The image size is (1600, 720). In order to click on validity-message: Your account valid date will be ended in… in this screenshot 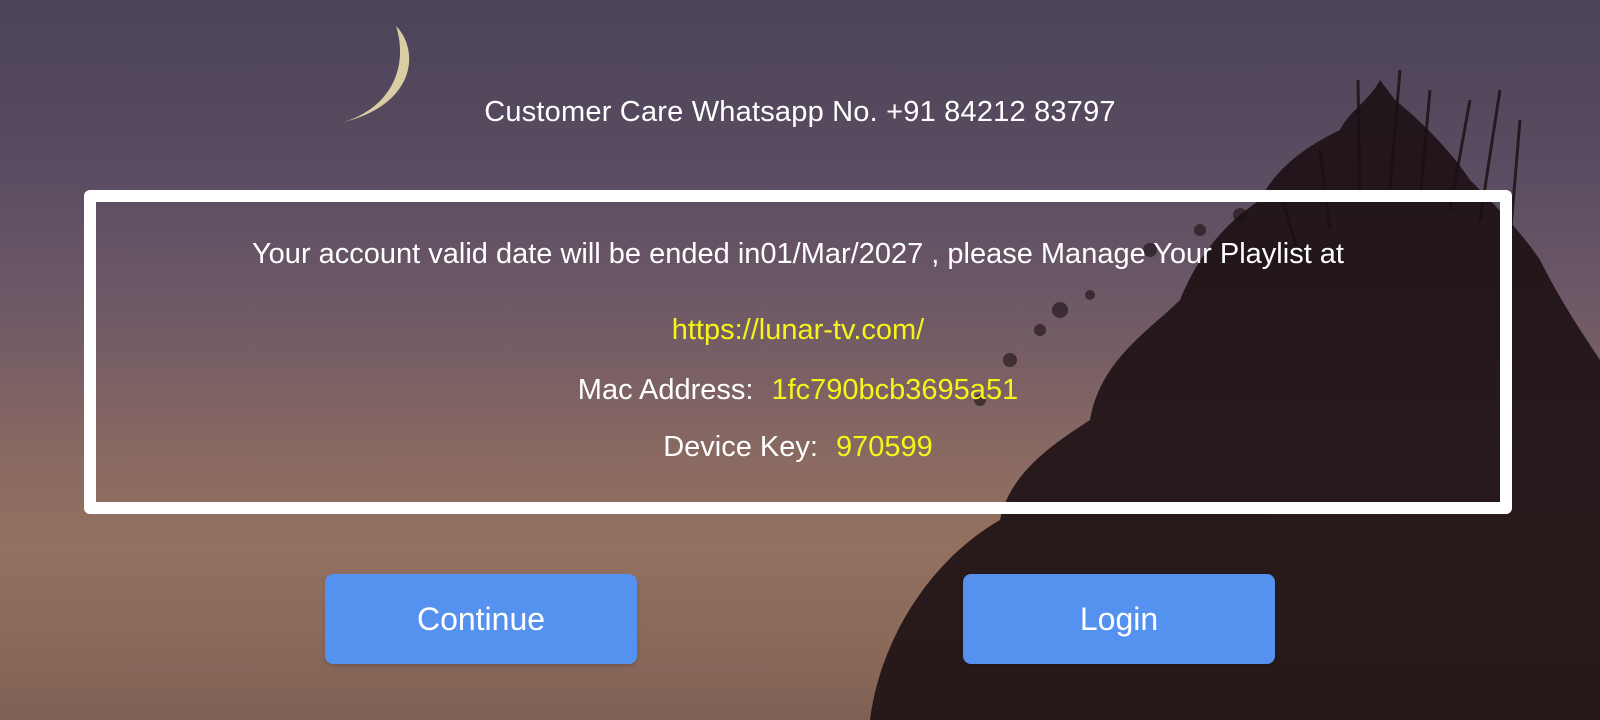, I will do `click(798, 254)`.